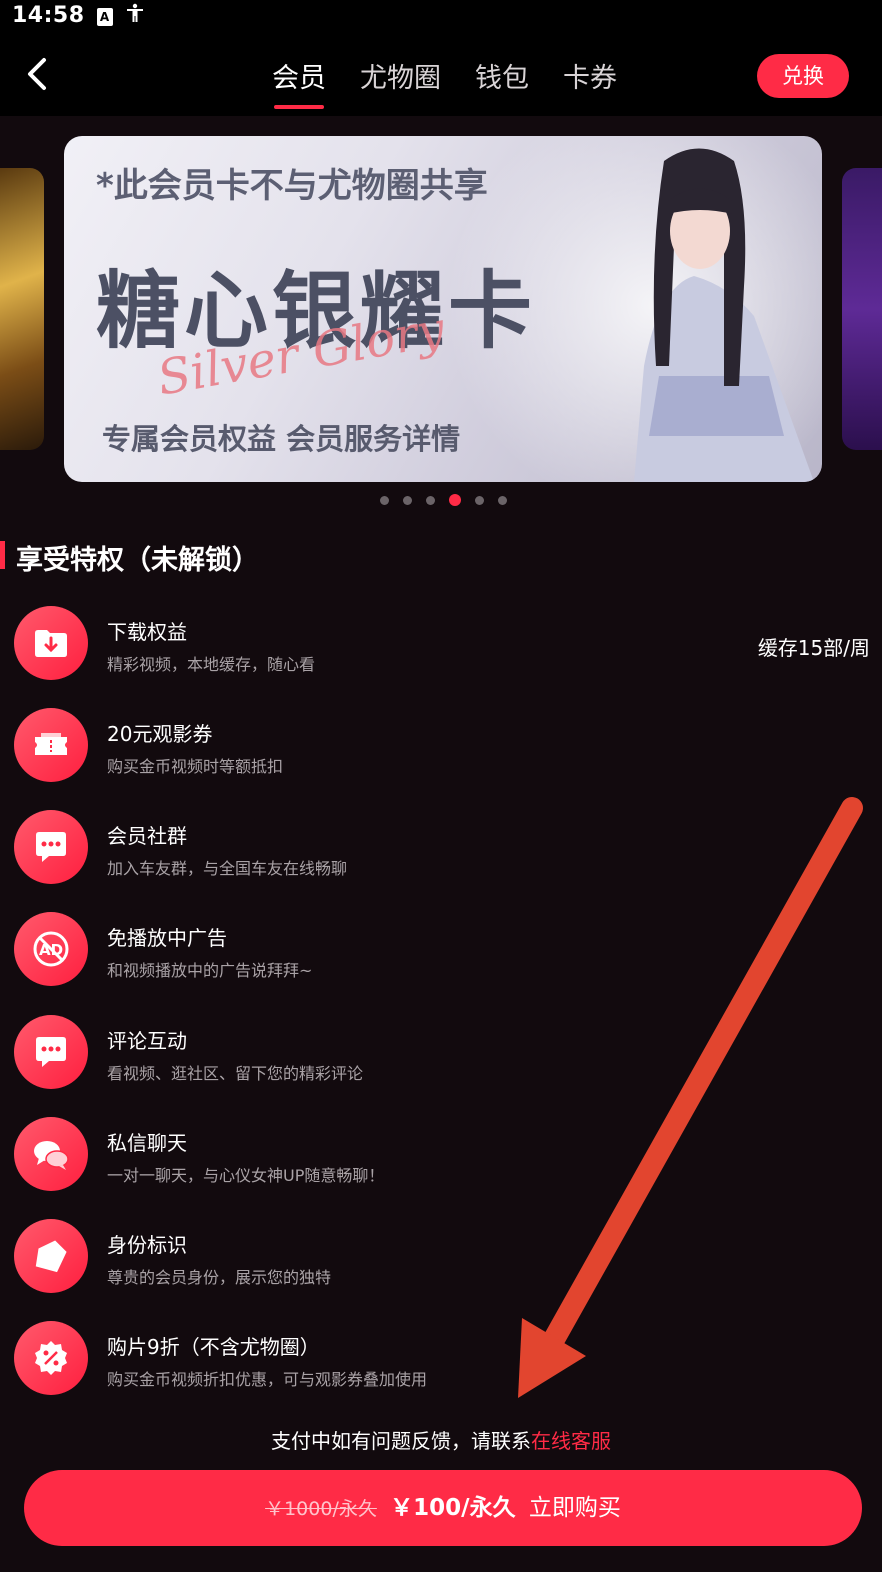  Describe the element at coordinates (167, 938) in the screenshot. I see `privilege-title: 免播放中广告` at that location.